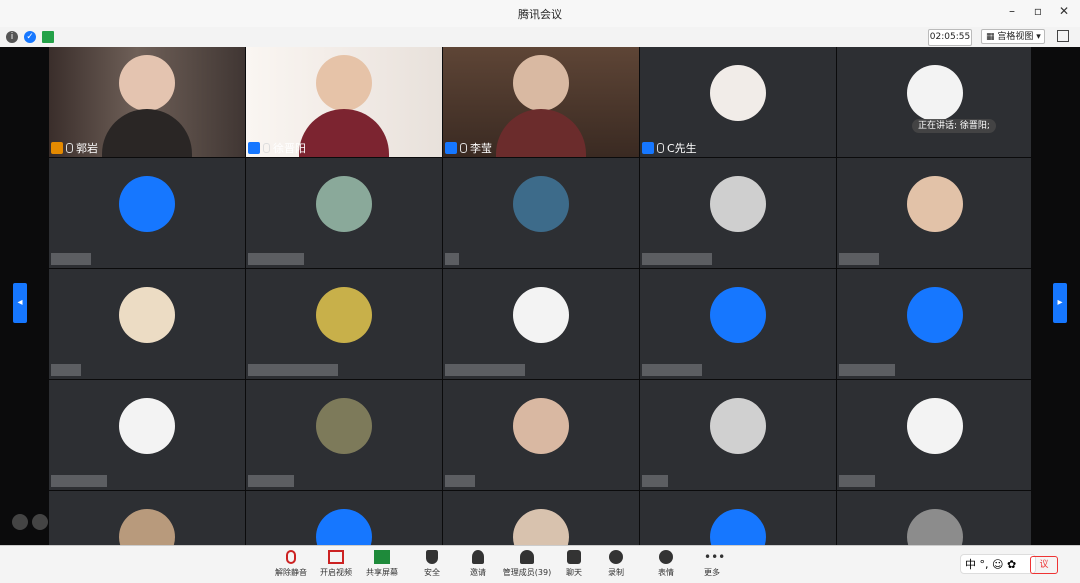 This screenshot has height=583, width=1080. I want to click on end-meeting-button: 议, so click(1044, 565).